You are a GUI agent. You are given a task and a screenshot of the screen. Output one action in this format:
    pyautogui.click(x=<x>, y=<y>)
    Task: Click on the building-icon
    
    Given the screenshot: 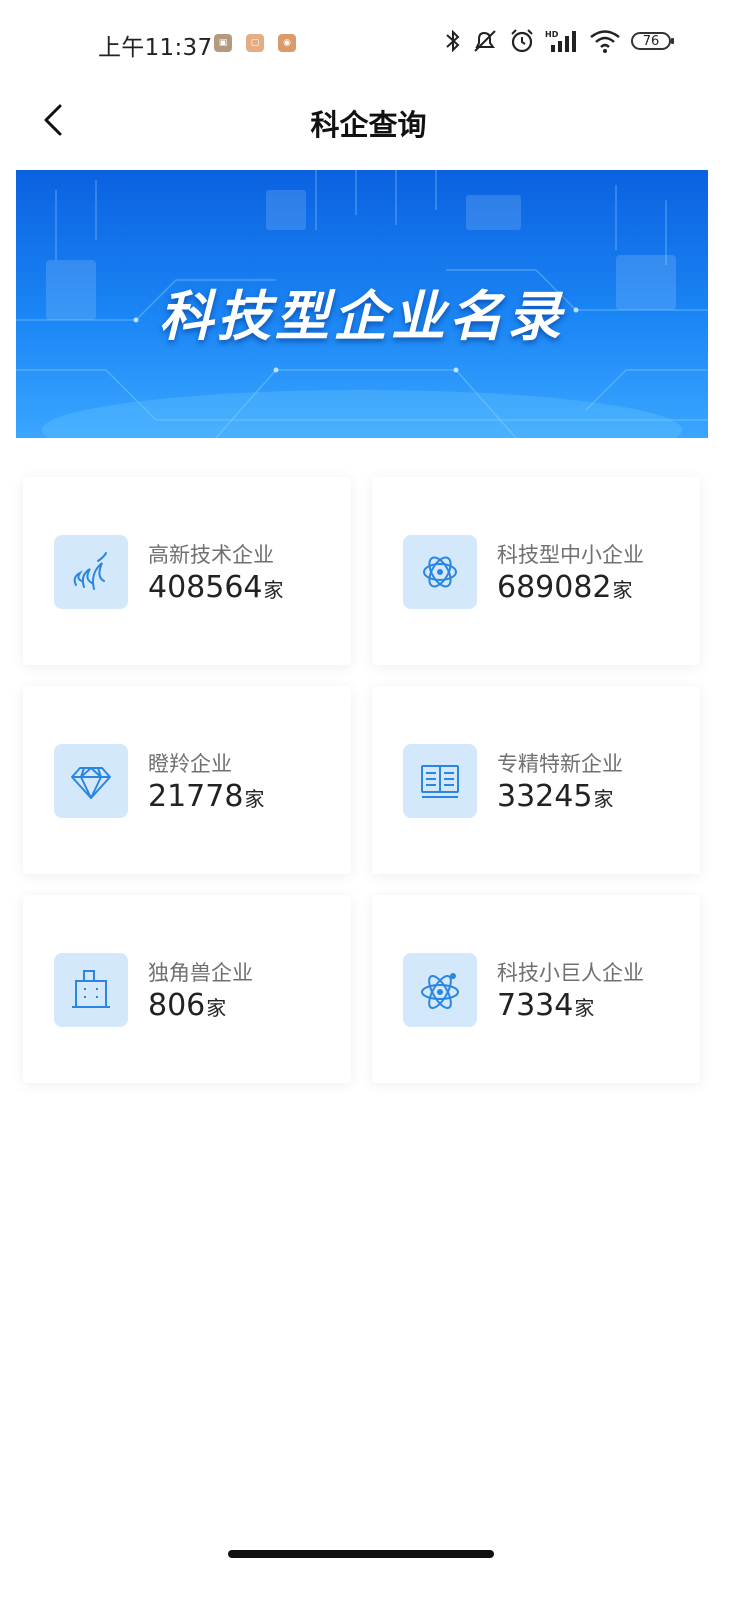 What is the action you would take?
    pyautogui.click(x=91, y=989)
    